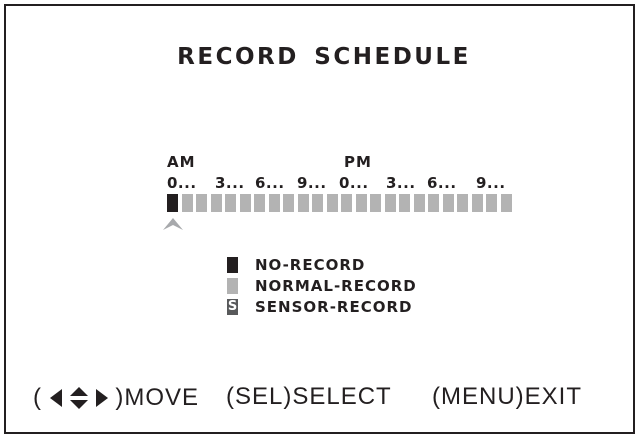 Image resolution: width=642 pixels, height=439 pixels. Describe the element at coordinates (78, 397) in the screenshot. I see `four-way-arrow-icon` at that location.